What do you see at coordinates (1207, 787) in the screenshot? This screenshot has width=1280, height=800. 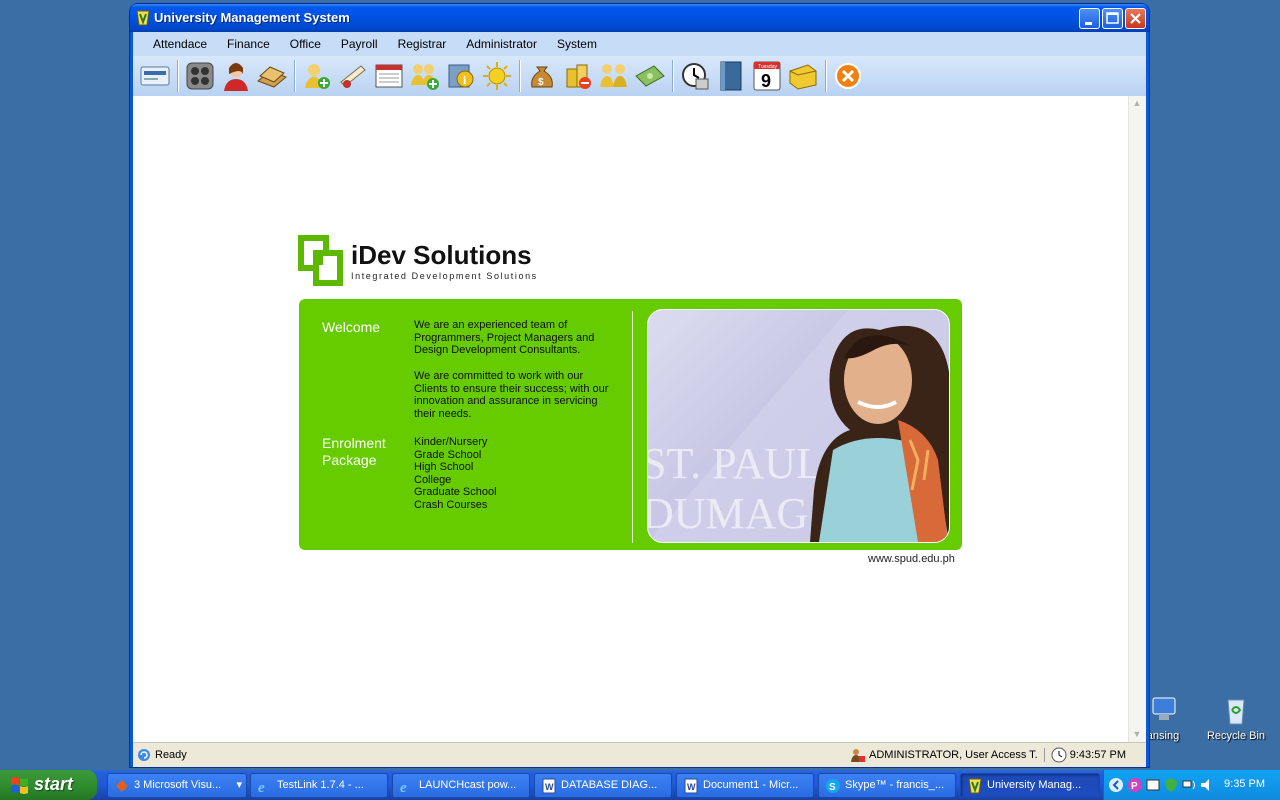 I see `tray-volume-icon` at bounding box center [1207, 787].